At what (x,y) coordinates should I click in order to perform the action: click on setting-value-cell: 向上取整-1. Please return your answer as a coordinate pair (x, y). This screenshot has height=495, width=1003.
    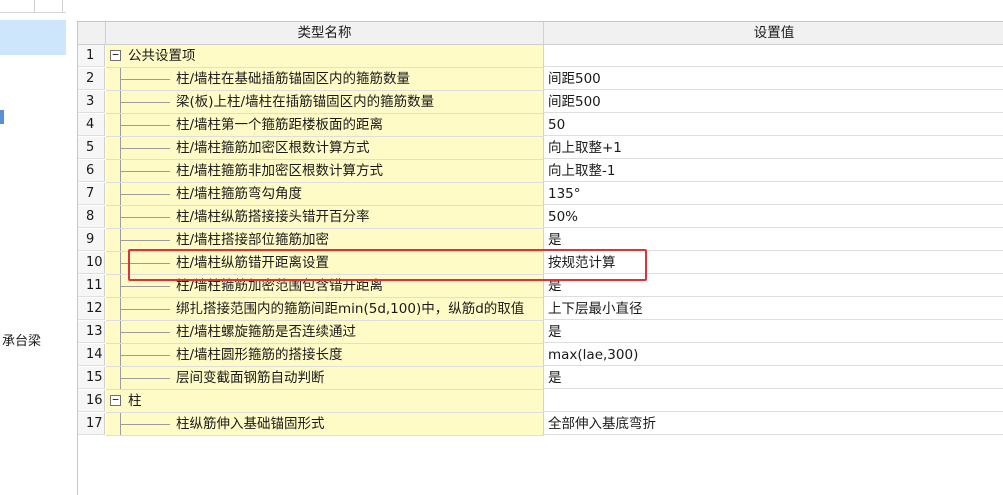
    Looking at the image, I should click on (773, 171).